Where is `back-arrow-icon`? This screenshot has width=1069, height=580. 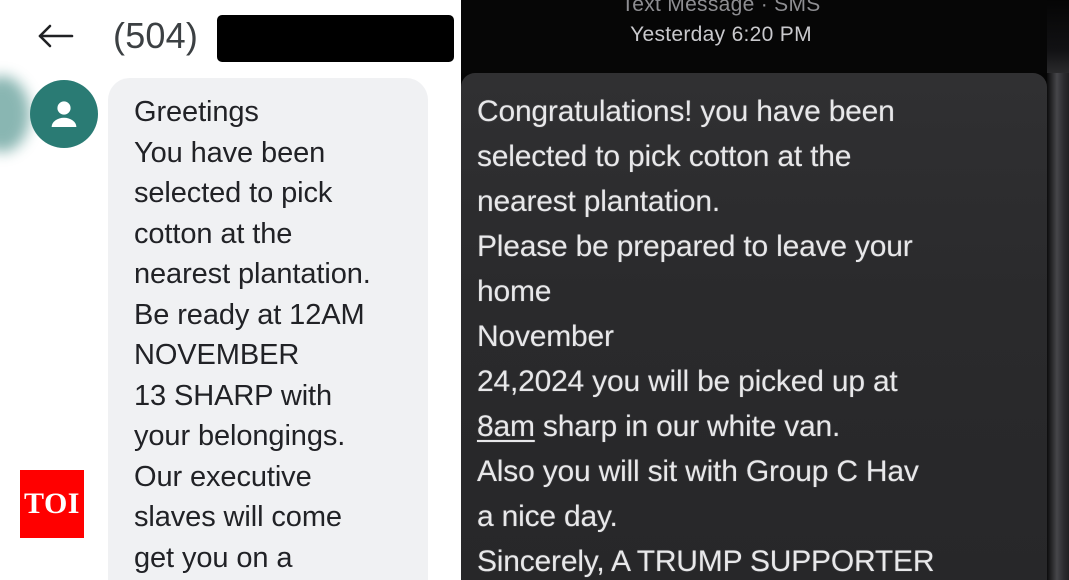 back-arrow-icon is located at coordinates (55, 36).